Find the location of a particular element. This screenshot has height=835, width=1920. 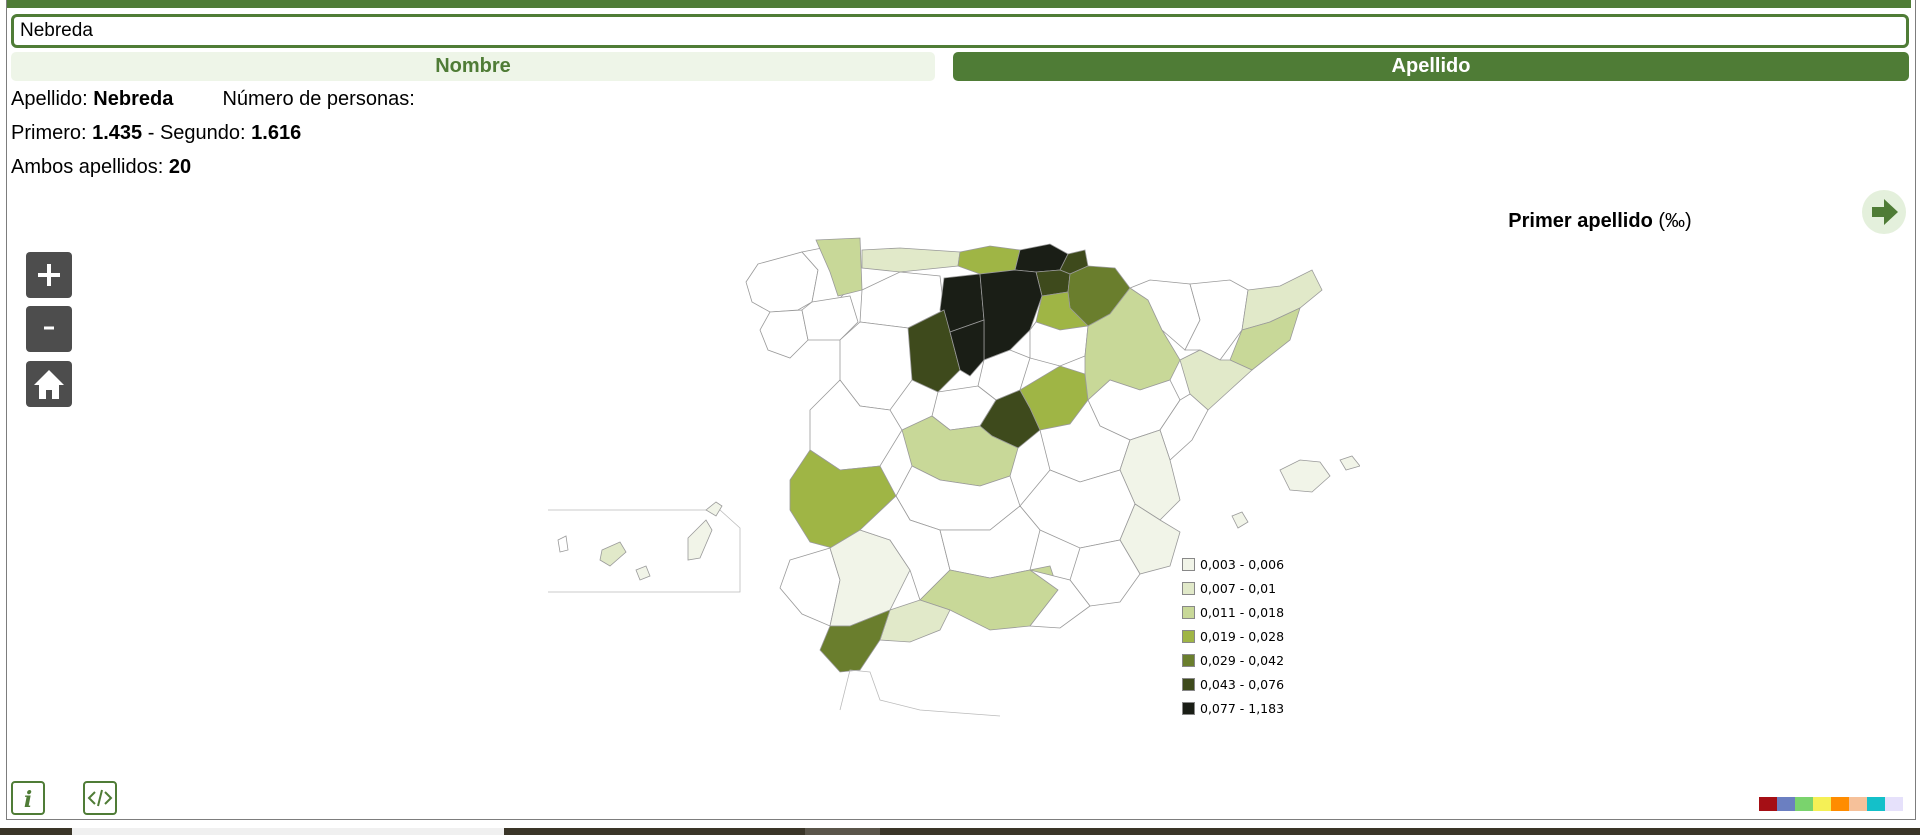

home-button is located at coordinates (49, 384).